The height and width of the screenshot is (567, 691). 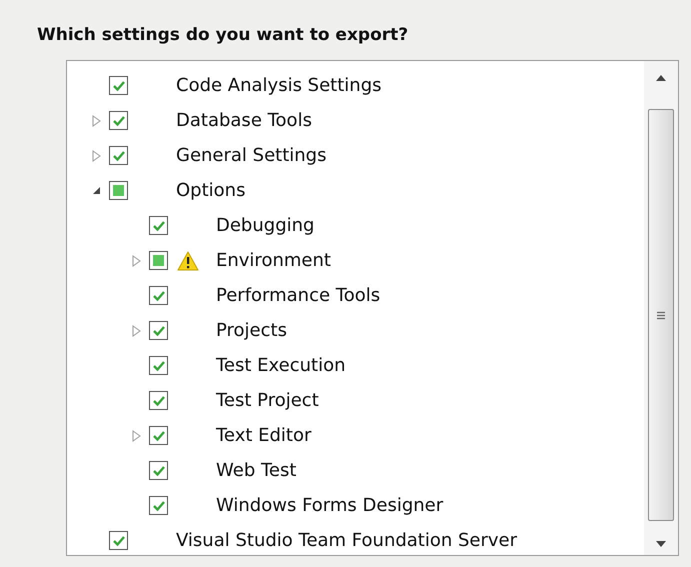 What do you see at coordinates (244, 120) in the screenshot?
I see `tree-item: Database Tools` at bounding box center [244, 120].